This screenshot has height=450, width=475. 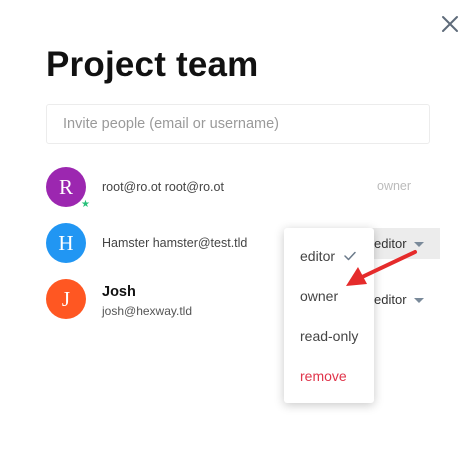 I want to click on member-email: josh@hexway.tld, so click(x=147, y=311).